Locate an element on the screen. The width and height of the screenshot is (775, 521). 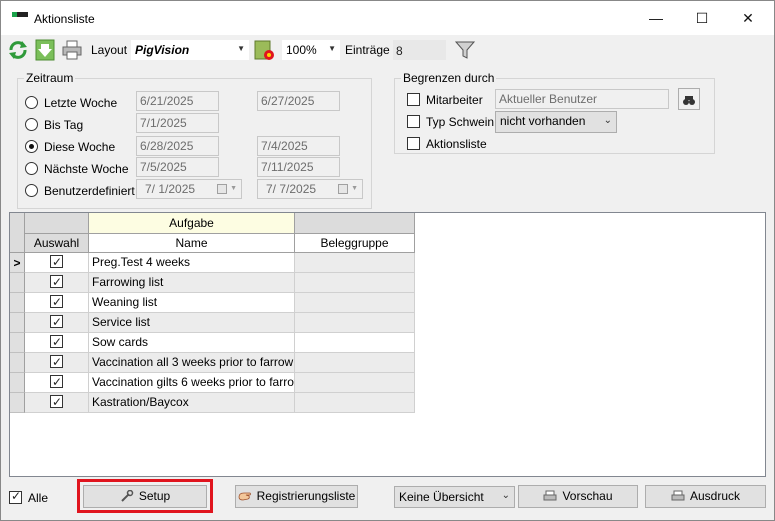
alle-label: Alle is located at coordinates (38, 498).